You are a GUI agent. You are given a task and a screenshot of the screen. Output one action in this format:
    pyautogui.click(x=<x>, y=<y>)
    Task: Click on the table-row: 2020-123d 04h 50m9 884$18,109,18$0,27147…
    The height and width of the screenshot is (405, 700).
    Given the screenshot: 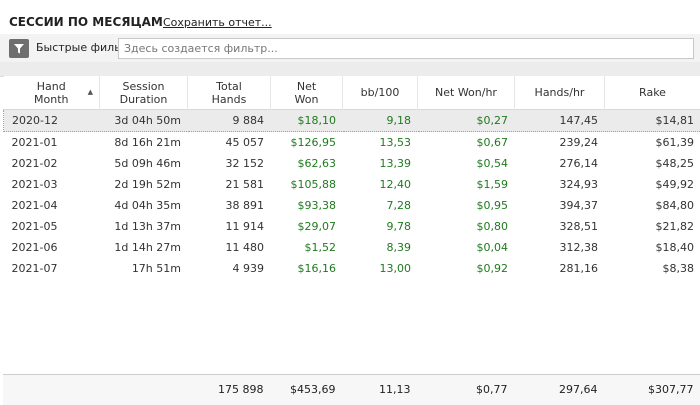 What is the action you would take?
    pyautogui.click(x=352, y=121)
    